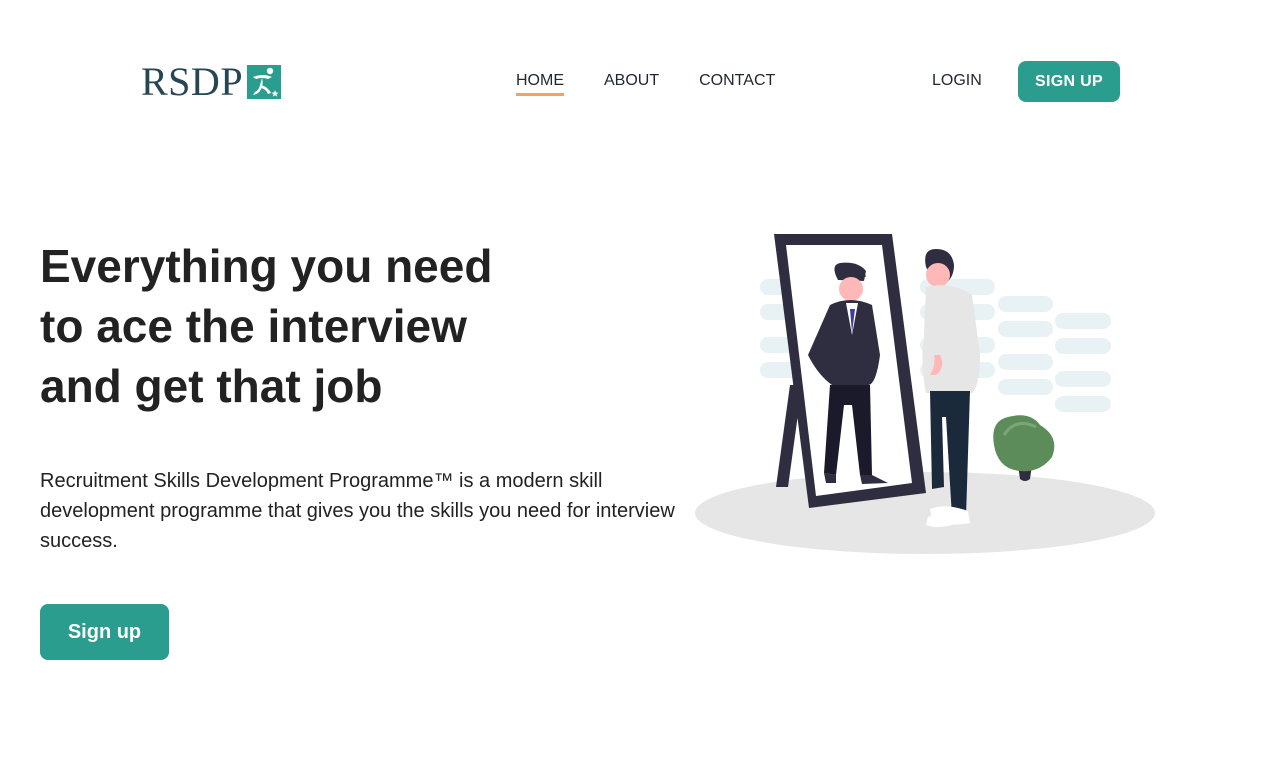 This screenshot has width=1280, height=768. I want to click on headline-line-3: and get that job, so click(211, 386).